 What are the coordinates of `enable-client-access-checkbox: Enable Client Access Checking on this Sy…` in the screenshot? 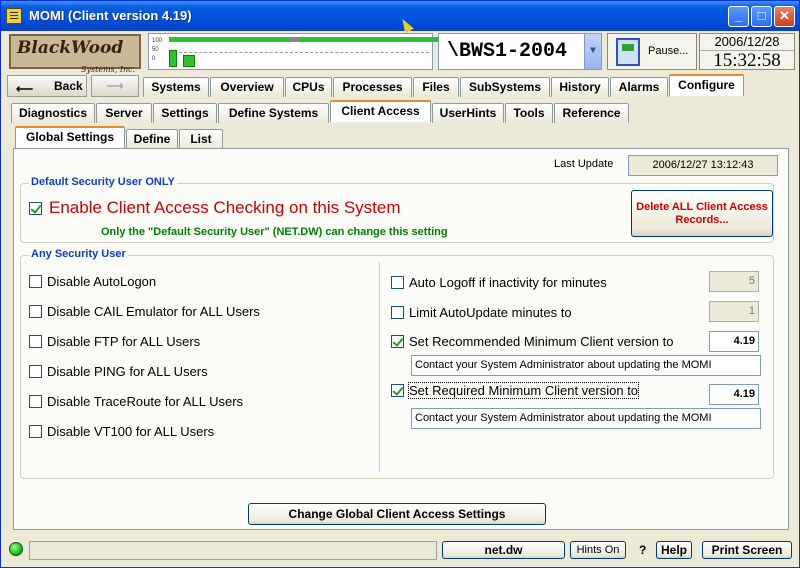 It's located at (215, 208).